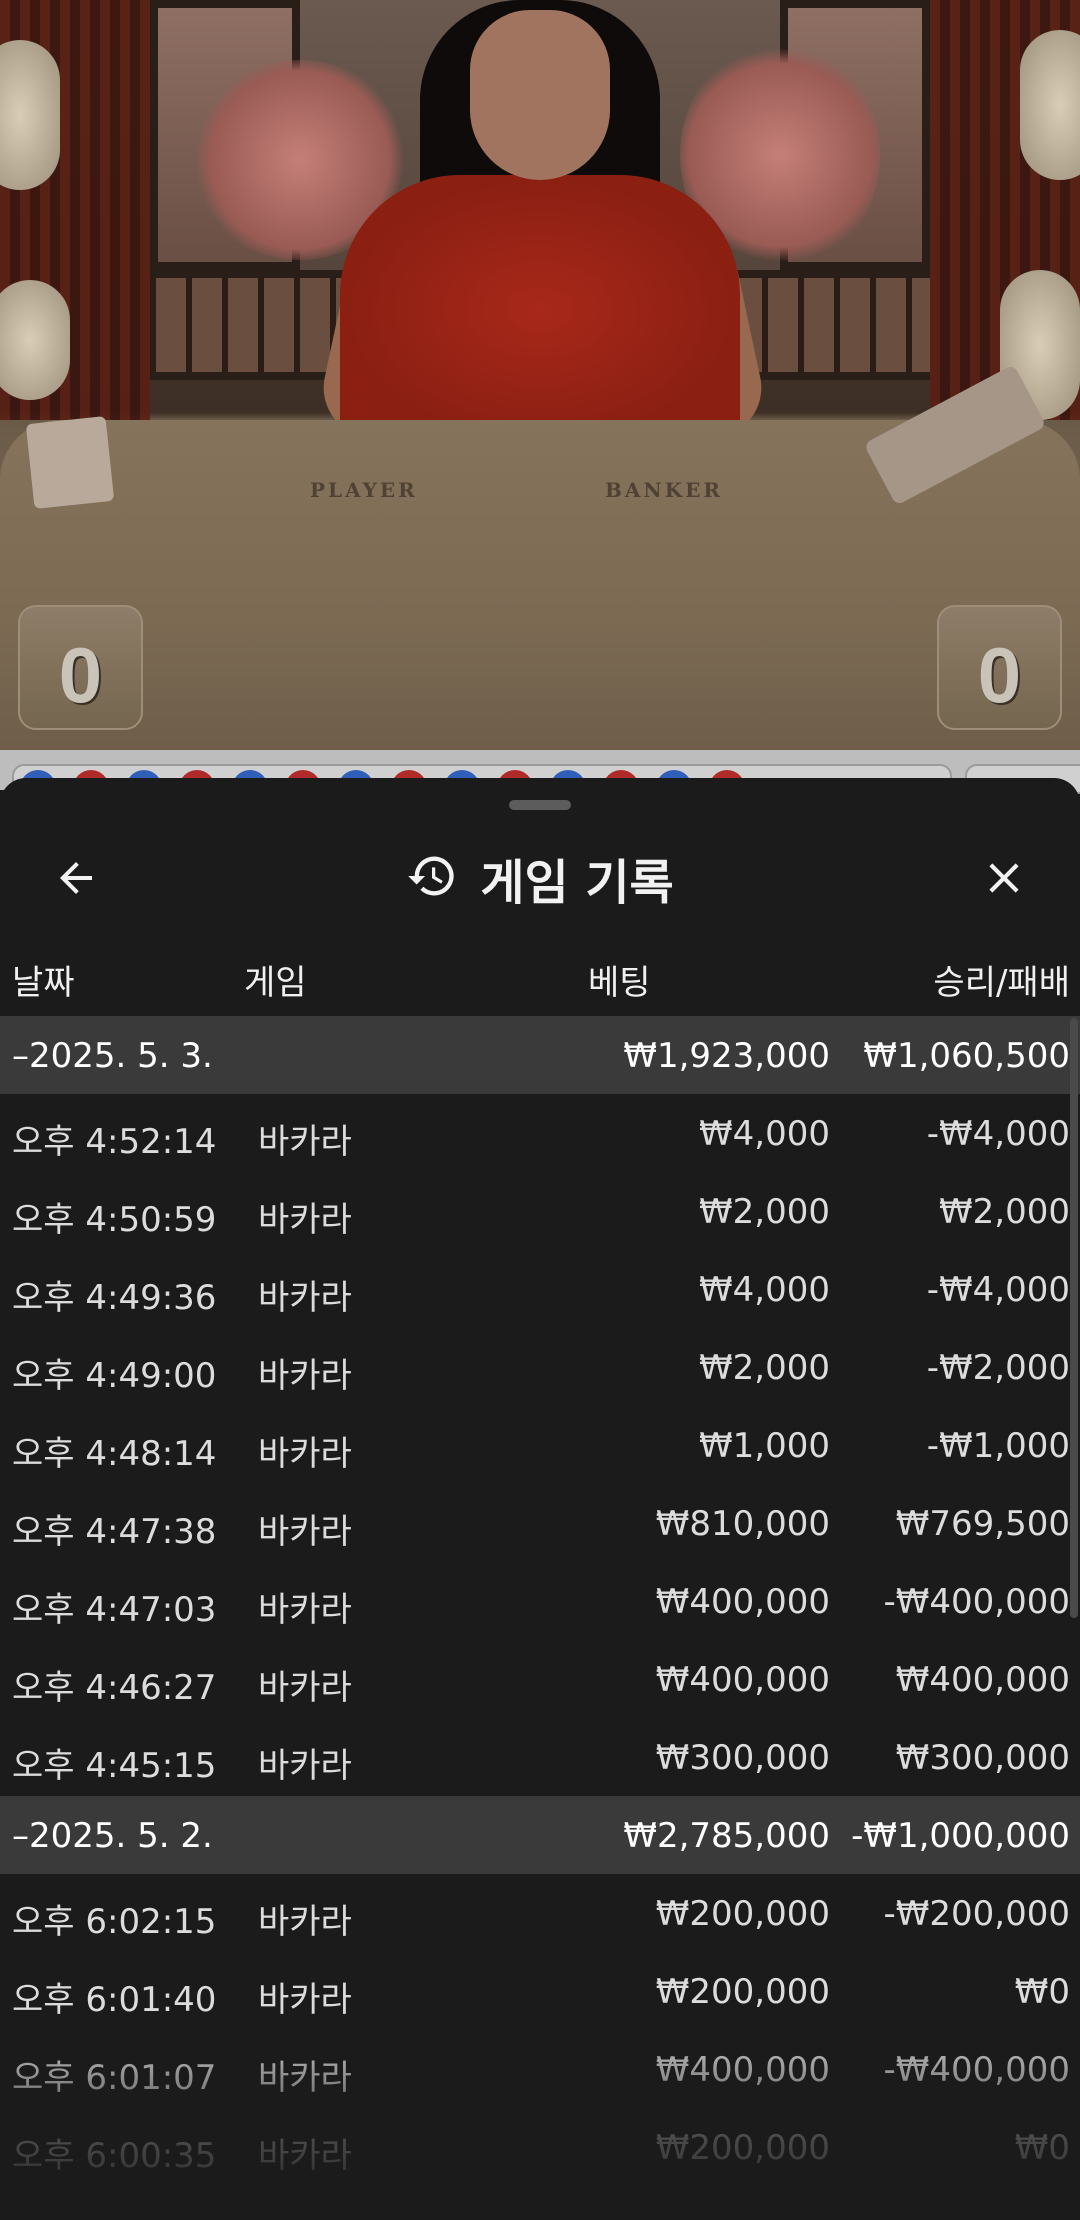 The image size is (1080, 2220). Describe the element at coordinates (114, 1610) in the screenshot. I see `row-time: 오후 4:47:03` at that location.